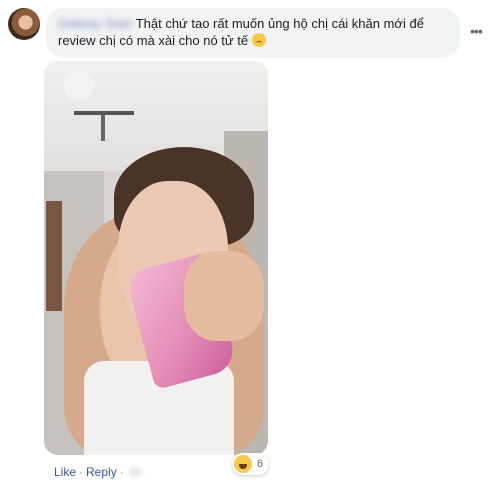 The width and height of the screenshot is (492, 483). I want to click on comment-actions: Like · Reply · 1h, so click(98, 472).